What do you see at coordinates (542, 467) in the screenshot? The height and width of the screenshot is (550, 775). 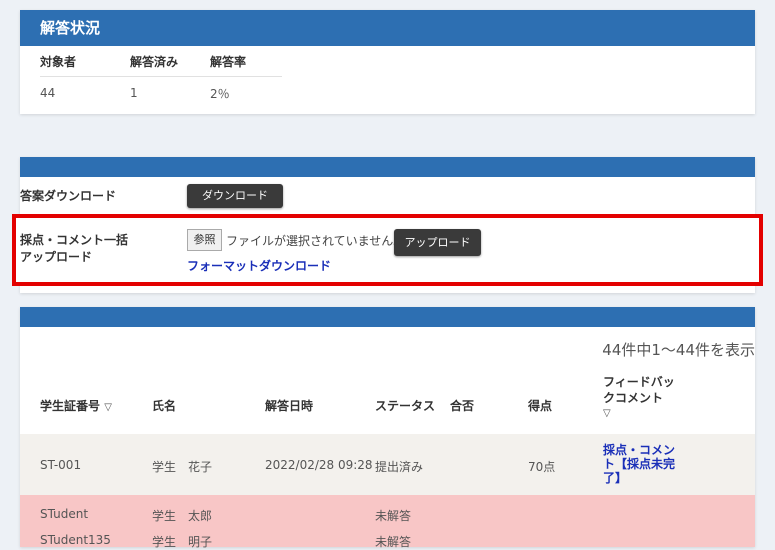 I see `row1-score: 70点` at bounding box center [542, 467].